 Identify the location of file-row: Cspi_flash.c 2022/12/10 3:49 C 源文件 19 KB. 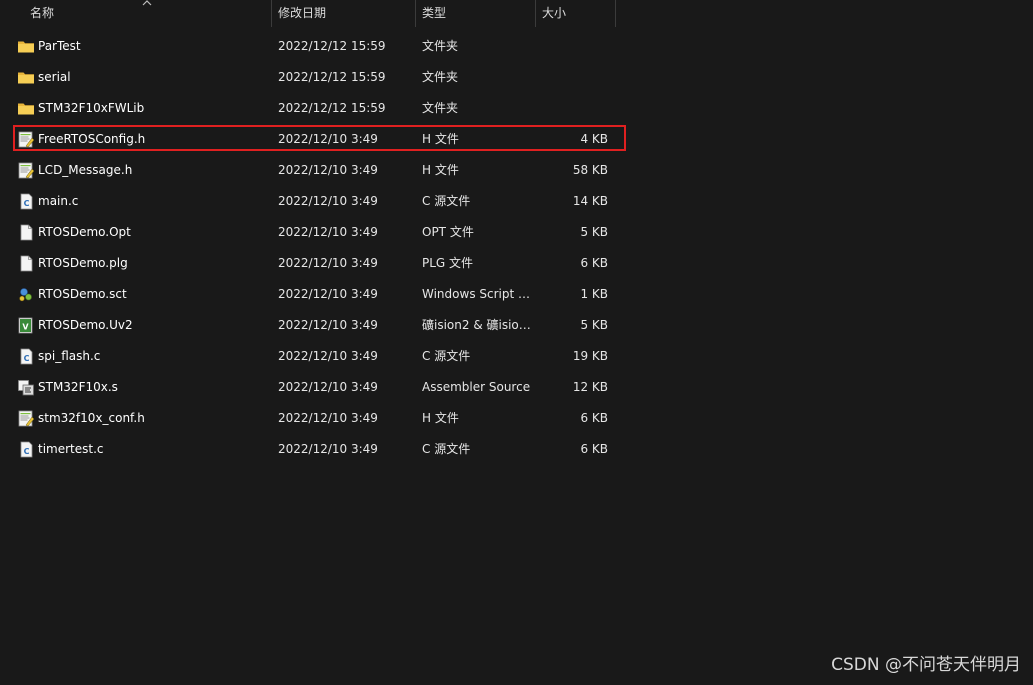
(320, 356).